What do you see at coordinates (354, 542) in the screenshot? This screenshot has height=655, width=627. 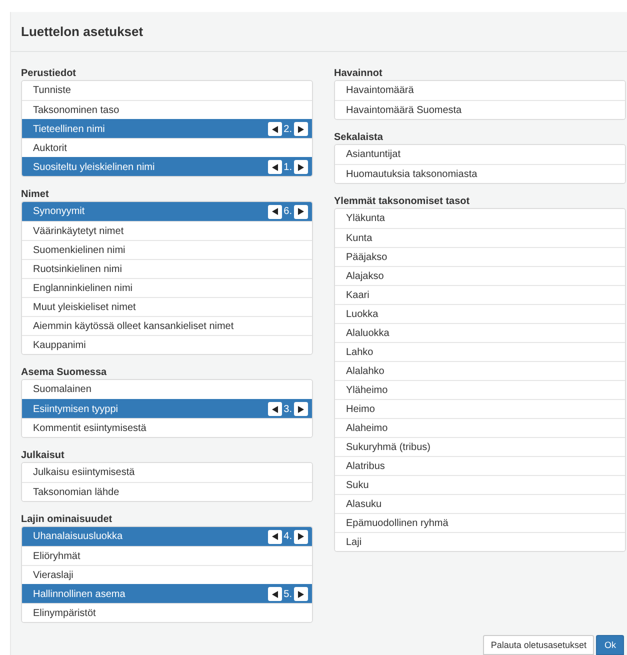 I see `option-label: Laji` at bounding box center [354, 542].